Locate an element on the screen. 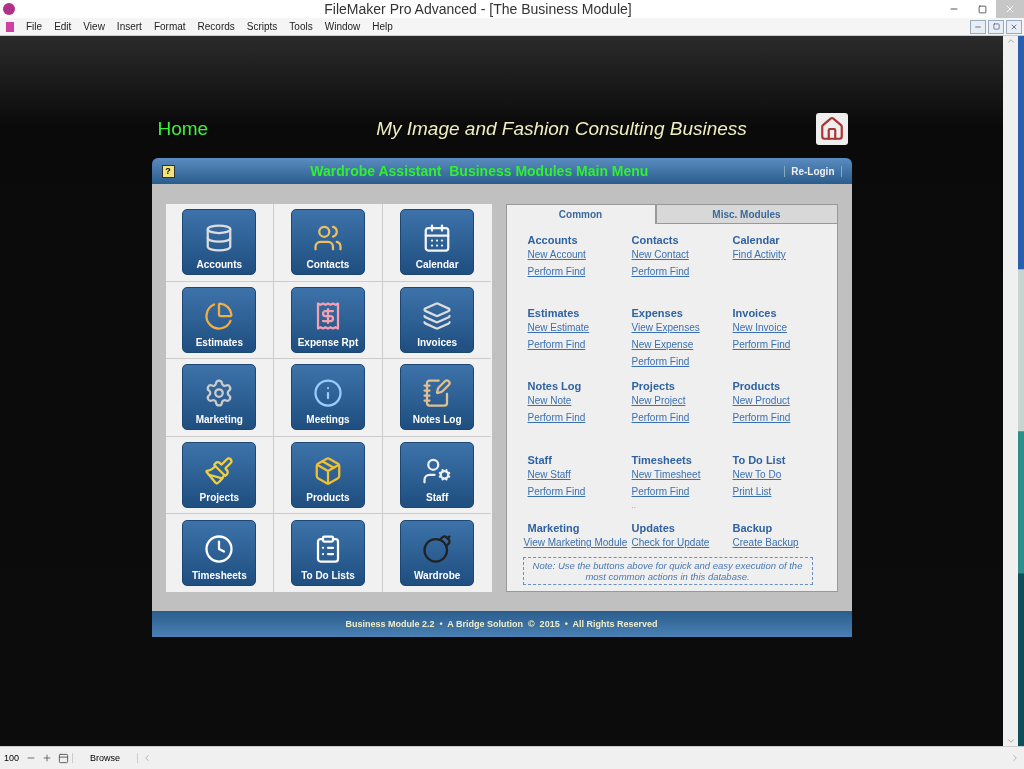 This screenshot has width=1024, height=769. section-title: Invoices is located at coordinates (754, 313).